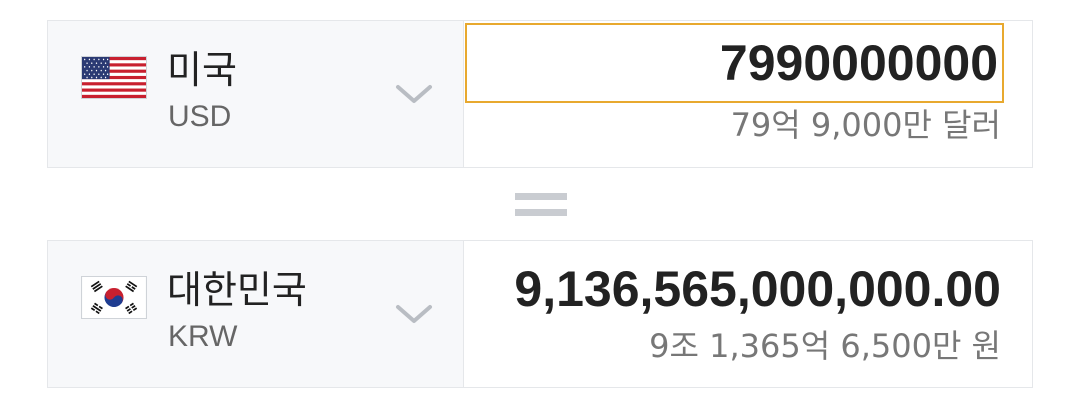 Image resolution: width=1079 pixels, height=402 pixels. What do you see at coordinates (256, 94) in the screenshot?
I see `from-currency-selector: 미국 USD` at bounding box center [256, 94].